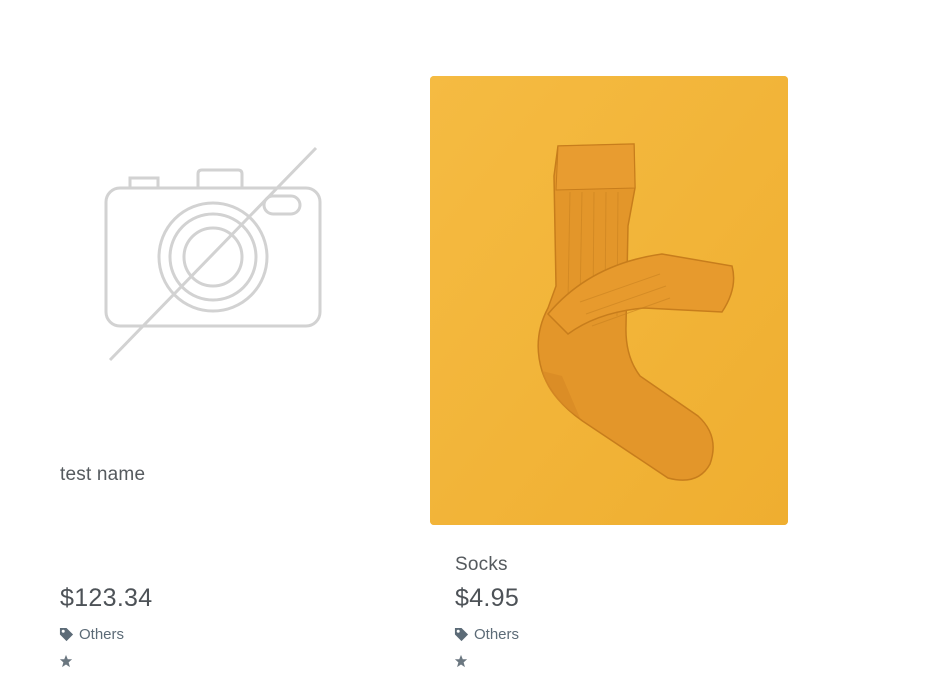 The height and width of the screenshot is (676, 950). I want to click on product-price: $4.95, so click(487, 598).